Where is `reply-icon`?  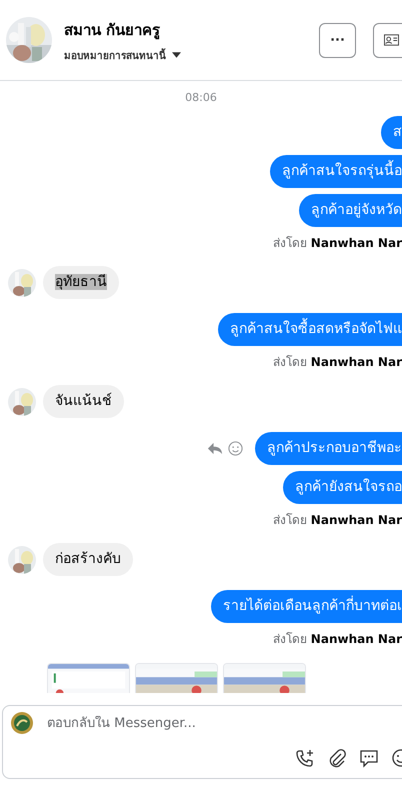
reply-icon is located at coordinates (214, 448).